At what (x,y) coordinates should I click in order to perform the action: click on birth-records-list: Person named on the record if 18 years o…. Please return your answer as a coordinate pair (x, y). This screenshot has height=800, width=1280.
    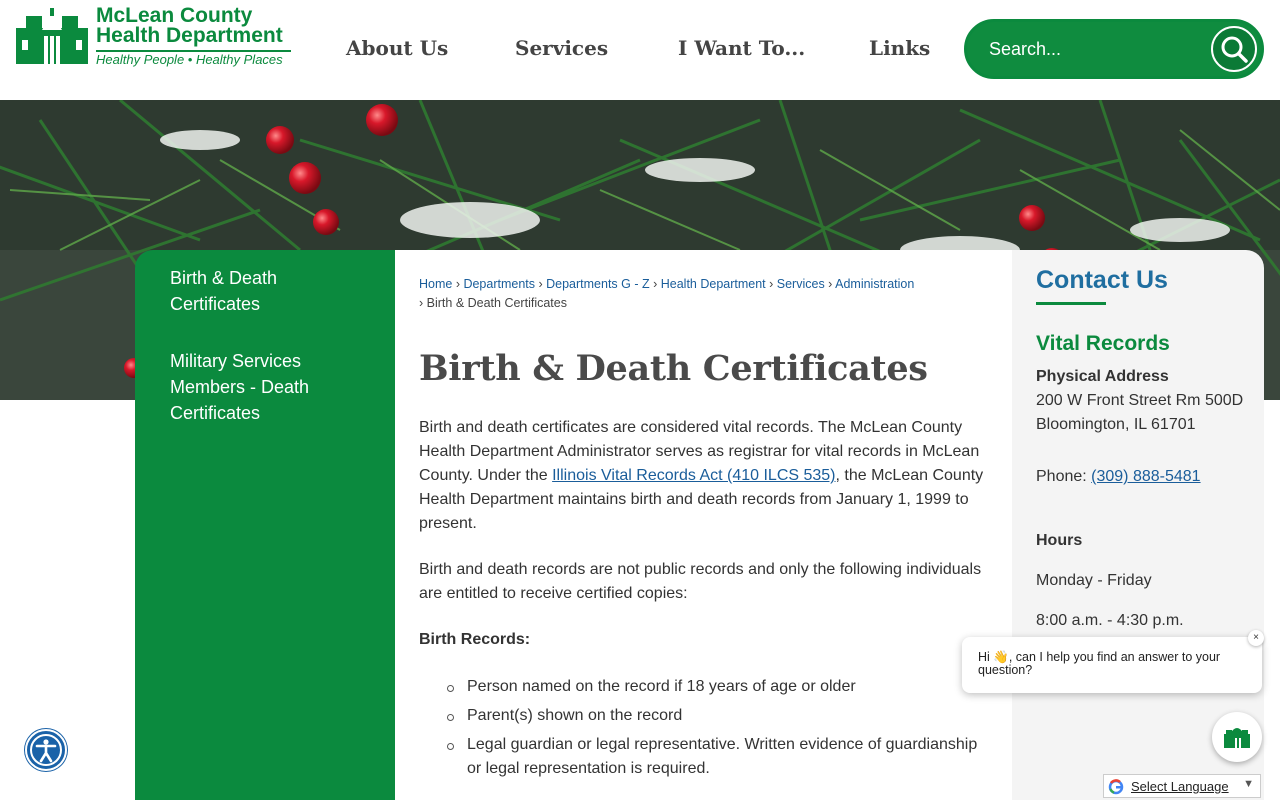
    Looking at the image, I should click on (713, 730).